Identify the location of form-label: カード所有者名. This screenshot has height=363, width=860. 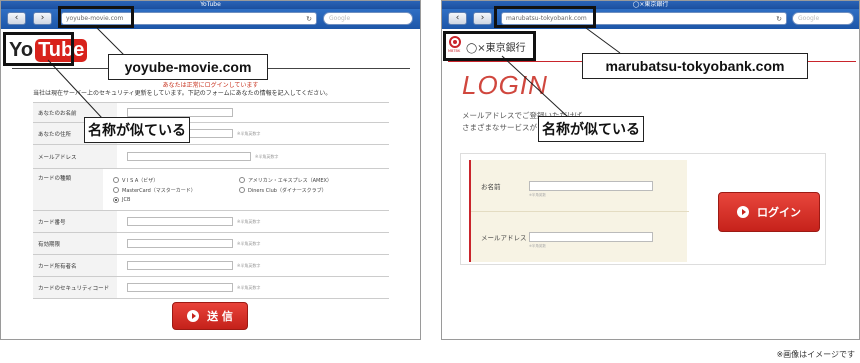
(75, 265).